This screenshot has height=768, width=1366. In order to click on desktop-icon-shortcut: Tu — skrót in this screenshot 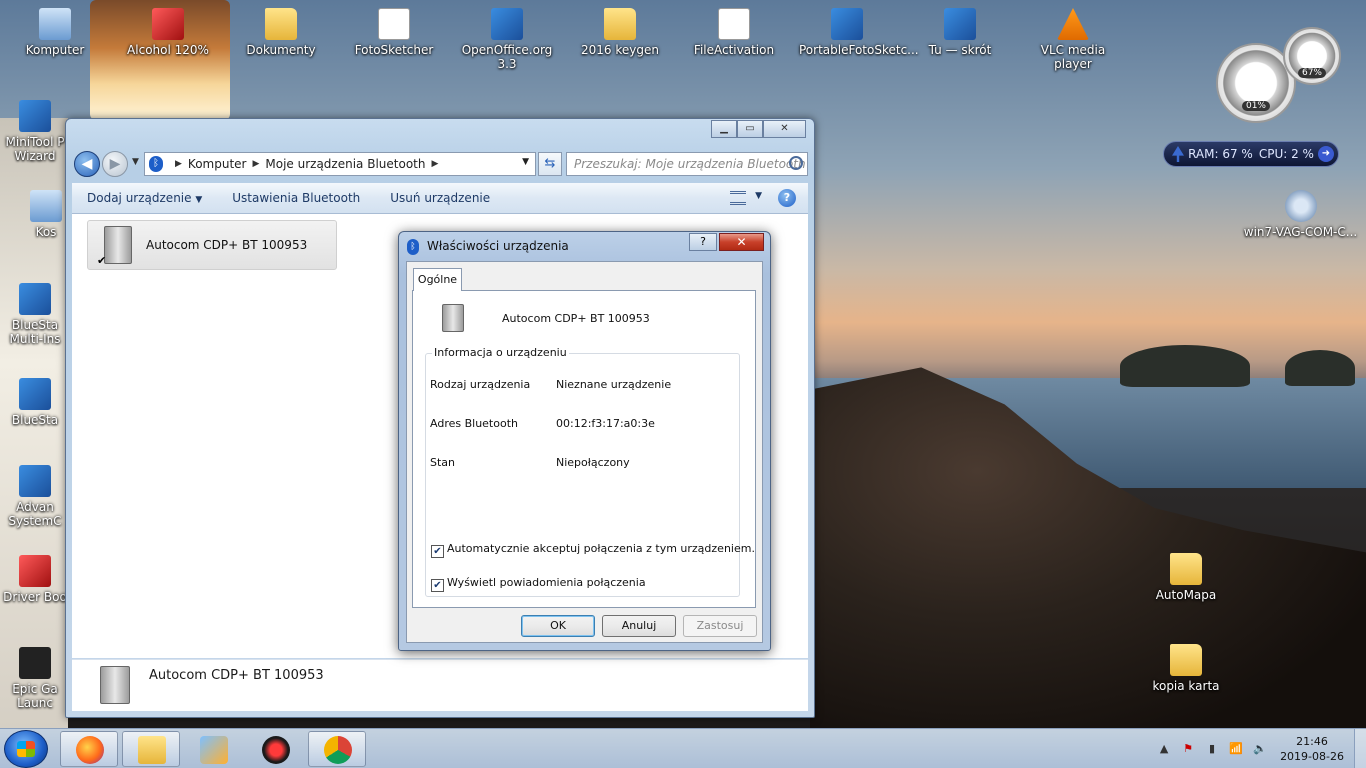, I will do `click(960, 32)`.